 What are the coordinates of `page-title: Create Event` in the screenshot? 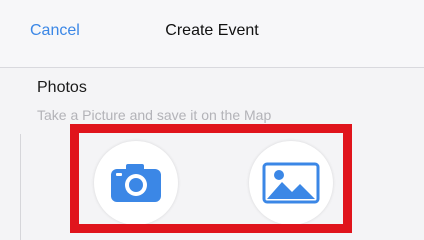 It's located at (212, 30).